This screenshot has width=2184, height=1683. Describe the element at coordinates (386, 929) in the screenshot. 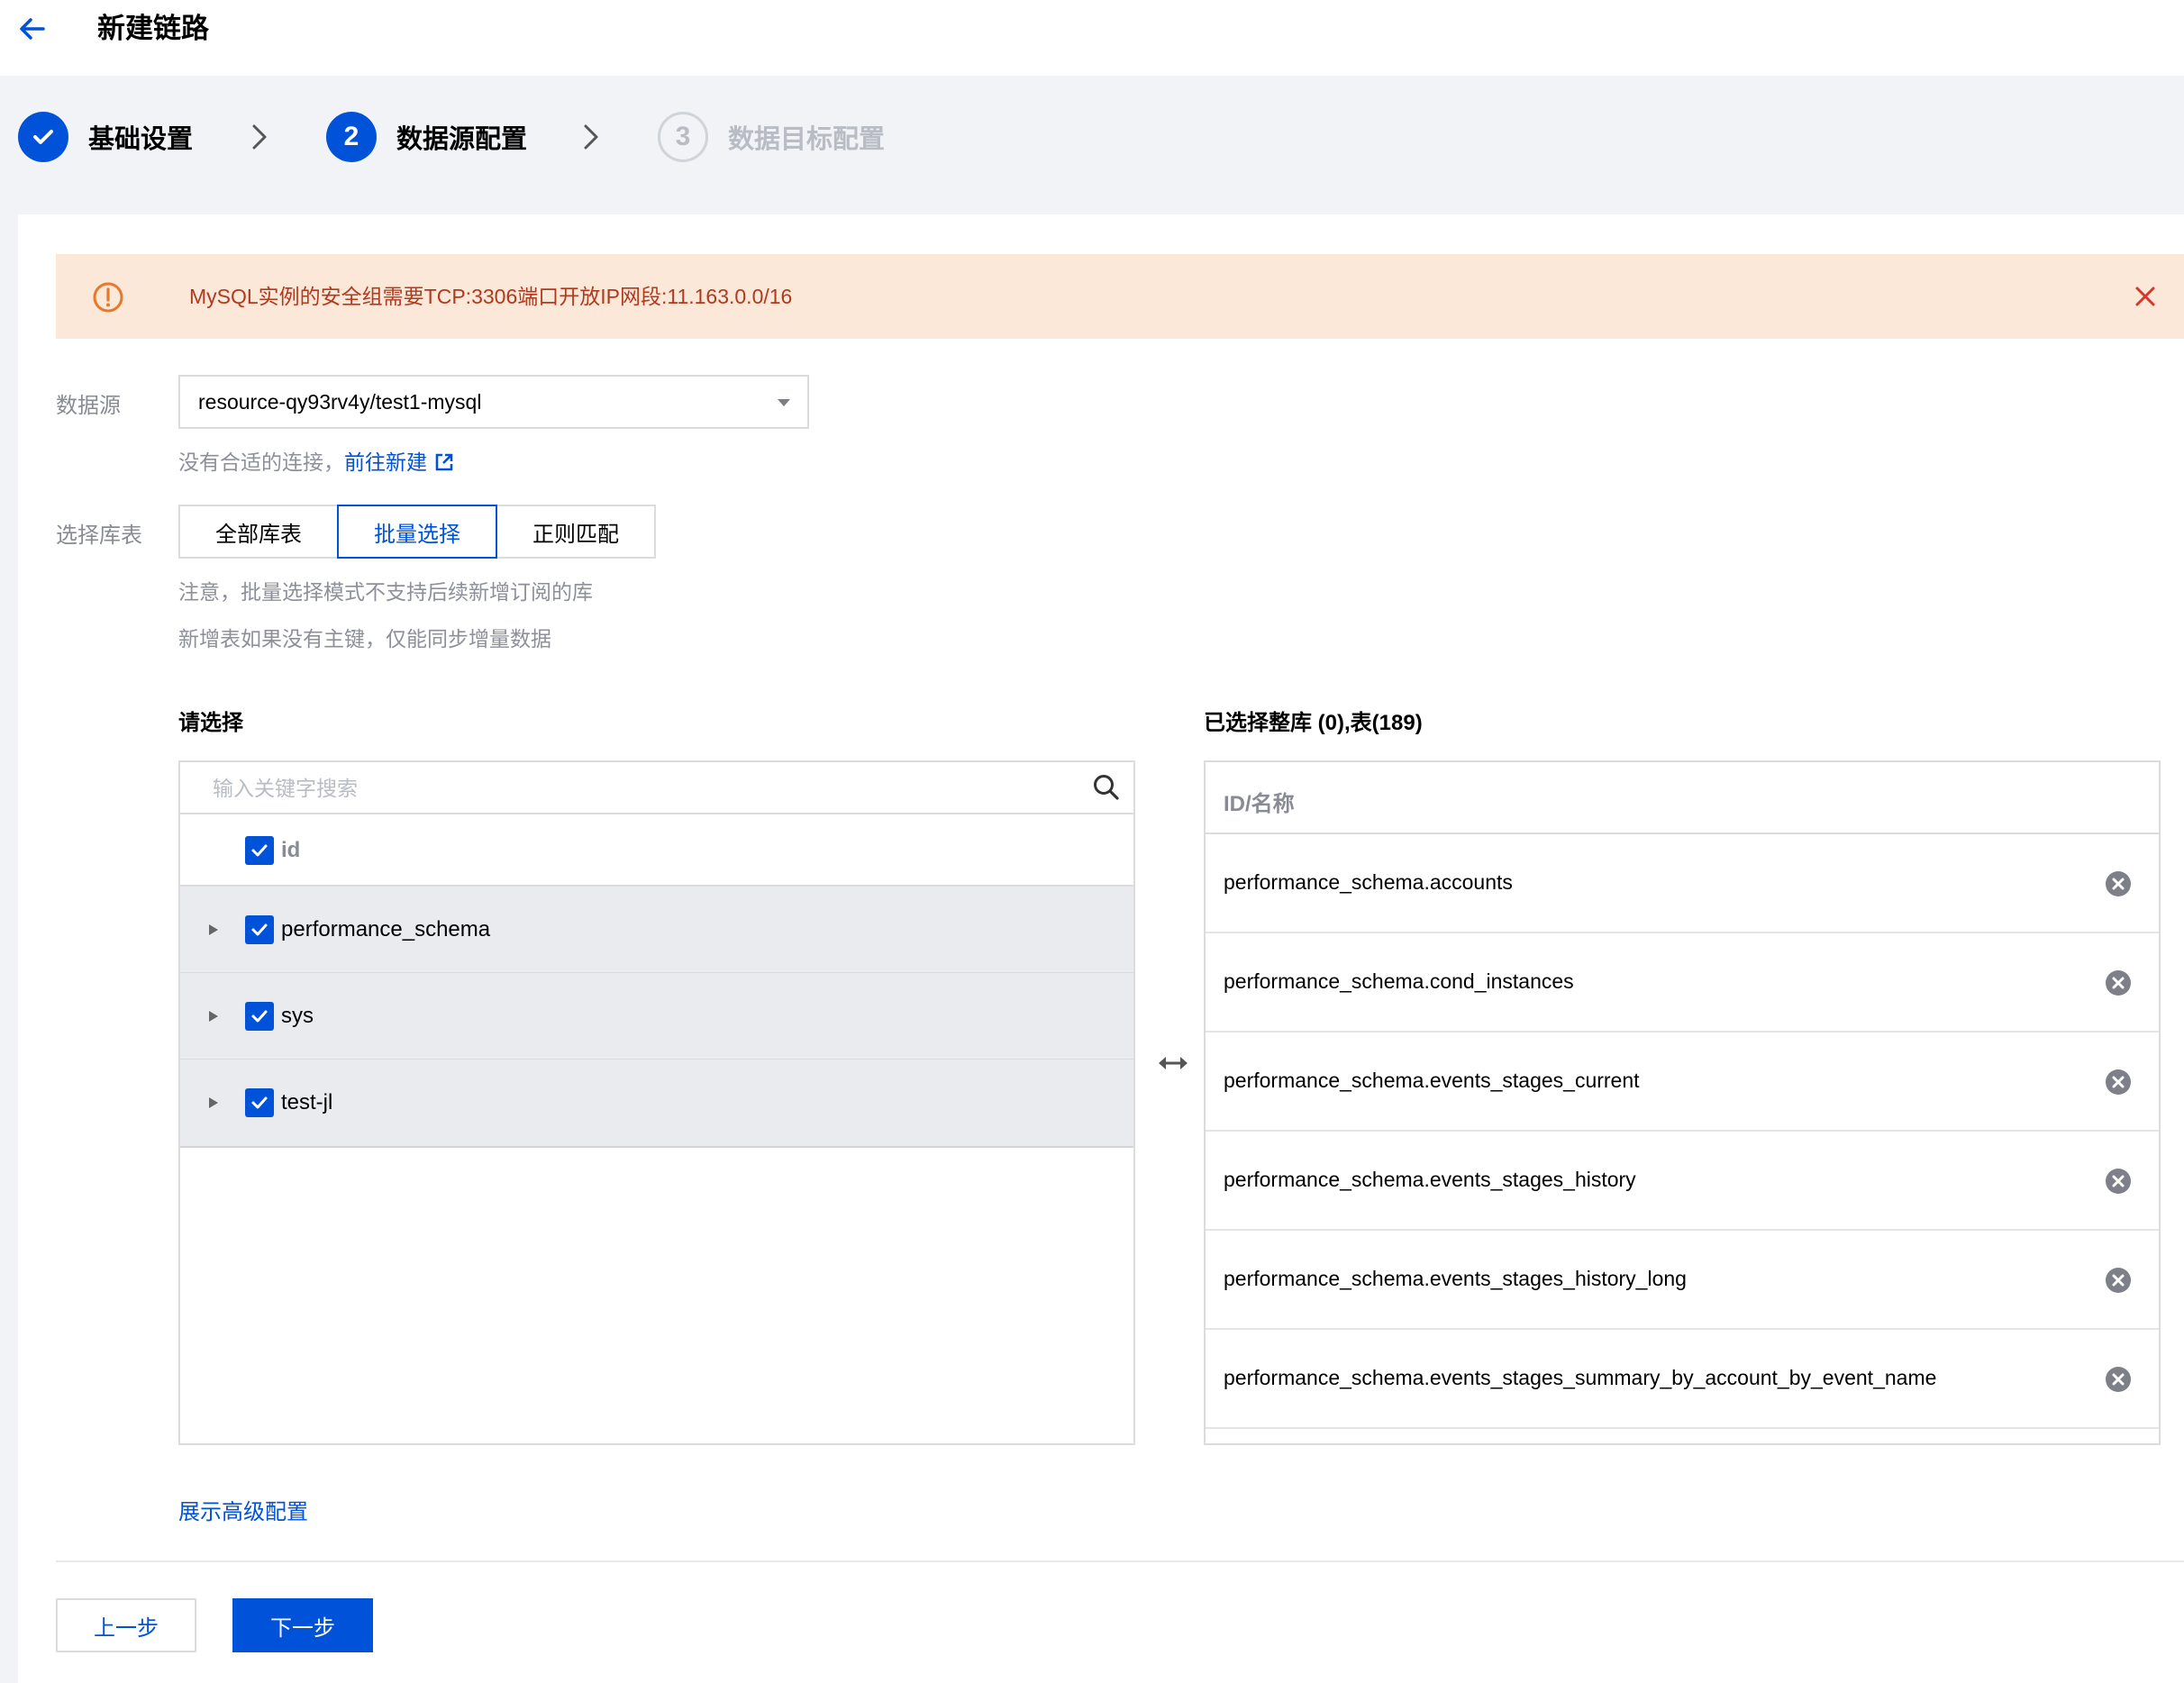

I see `tree-row-label: performance_schema` at that location.